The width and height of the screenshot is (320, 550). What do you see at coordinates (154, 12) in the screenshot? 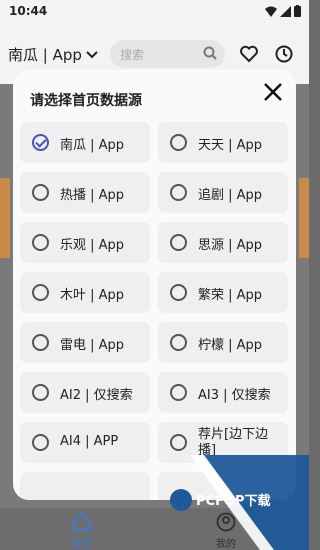
I see `status-bar: 10:44` at bounding box center [154, 12].